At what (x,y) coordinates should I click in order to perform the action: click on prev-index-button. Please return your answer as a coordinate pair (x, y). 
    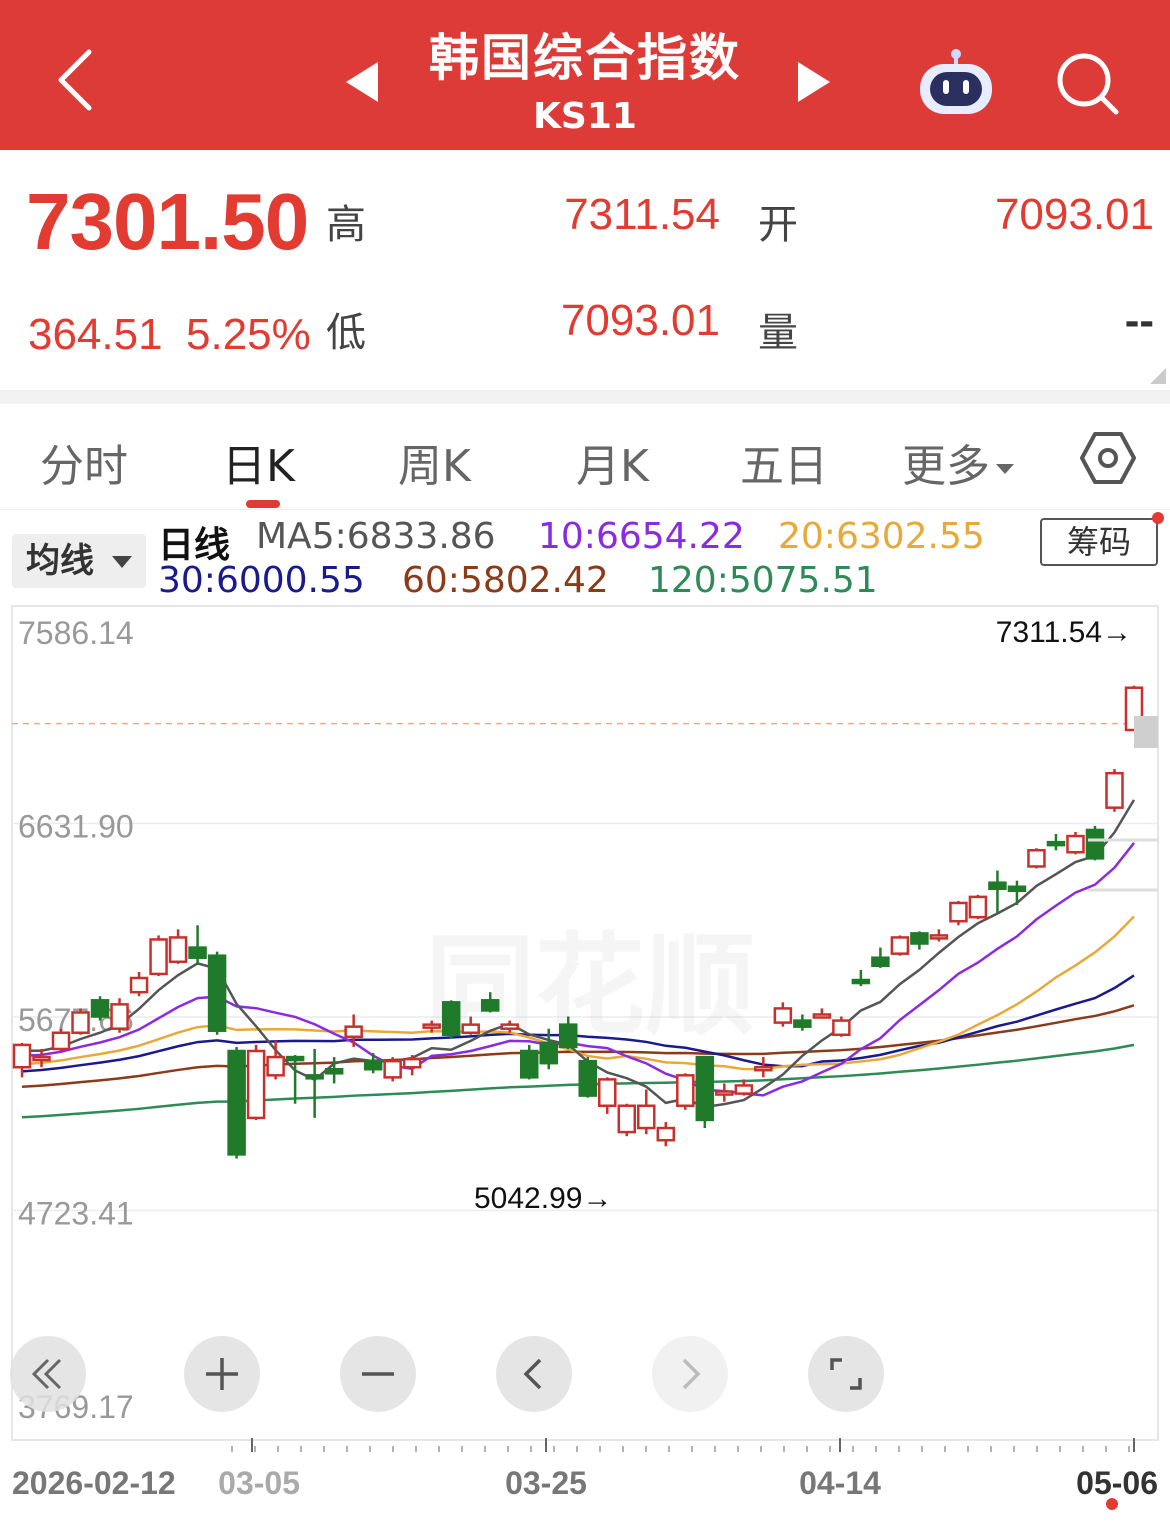
    Looking at the image, I should click on (362, 82).